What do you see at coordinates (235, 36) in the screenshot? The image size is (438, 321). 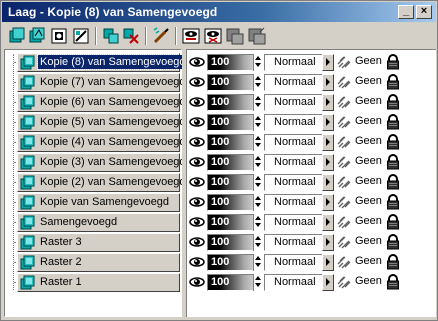 I see `mask-link-icon` at bounding box center [235, 36].